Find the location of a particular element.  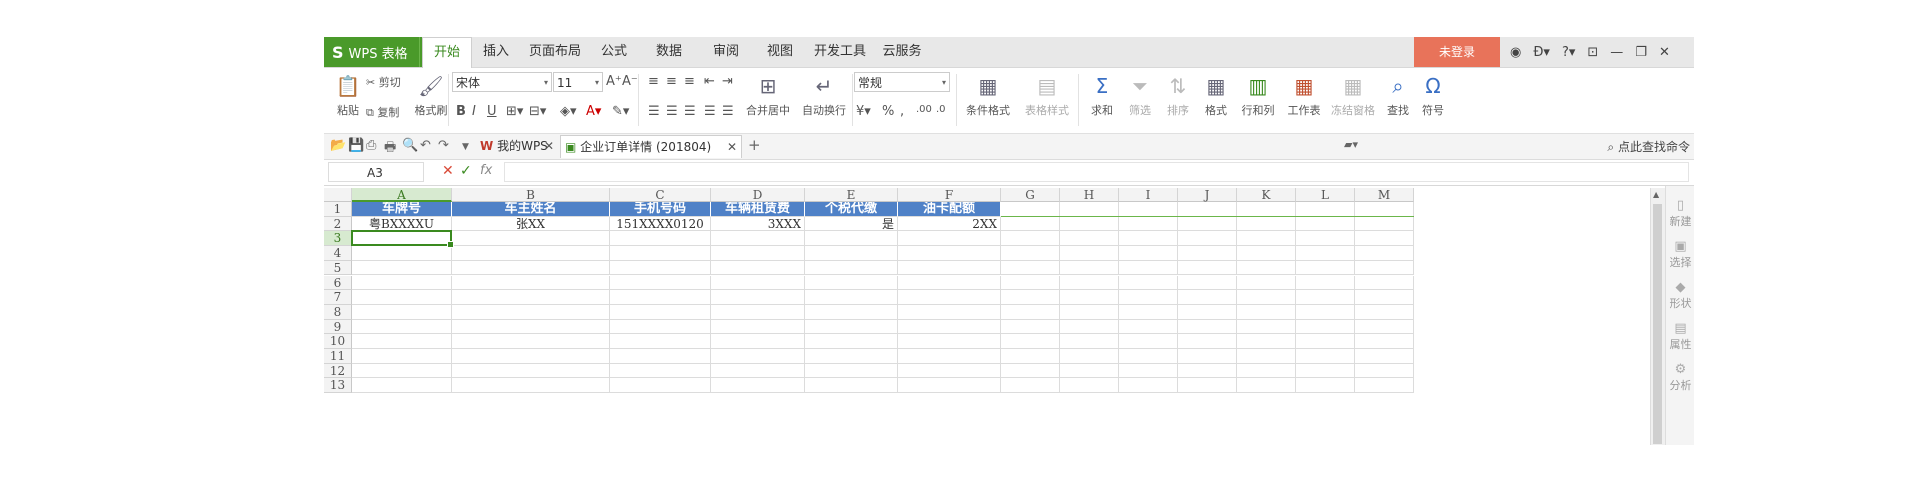

cell-k5 is located at coordinates (1266, 268).